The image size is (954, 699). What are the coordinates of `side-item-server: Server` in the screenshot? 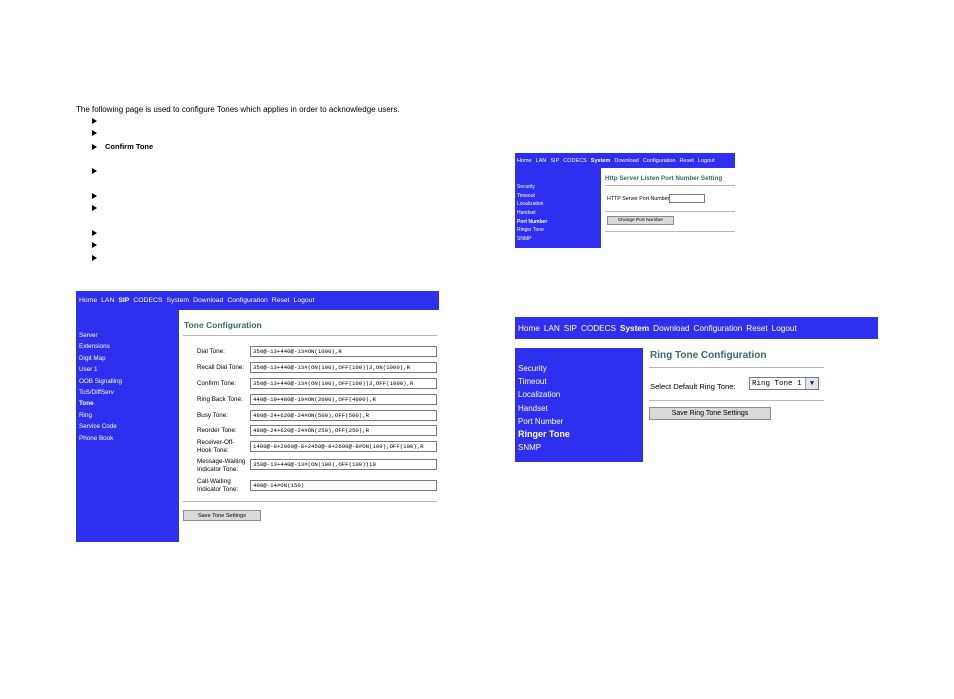 It's located at (129, 335).